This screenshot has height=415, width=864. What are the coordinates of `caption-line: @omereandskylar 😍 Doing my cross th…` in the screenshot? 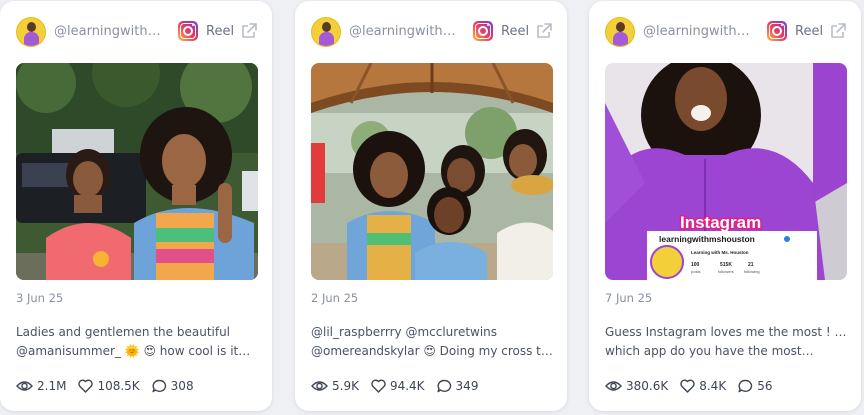 It's located at (433, 351).